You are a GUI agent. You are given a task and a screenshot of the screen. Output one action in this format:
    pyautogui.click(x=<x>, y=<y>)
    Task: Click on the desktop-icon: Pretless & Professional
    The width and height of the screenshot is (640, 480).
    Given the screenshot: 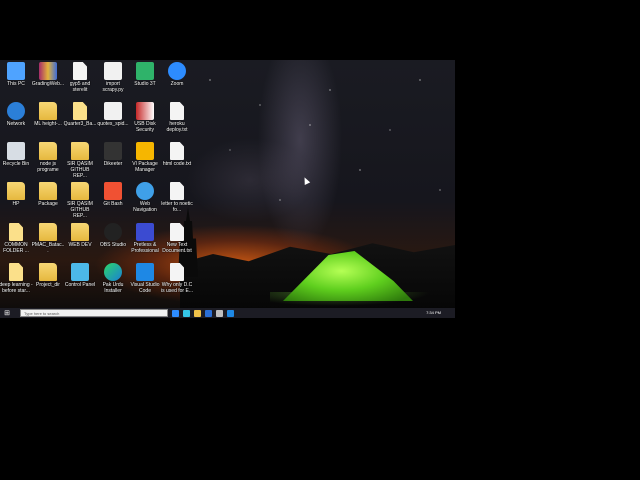 What is the action you would take?
    pyautogui.click(x=145, y=238)
    